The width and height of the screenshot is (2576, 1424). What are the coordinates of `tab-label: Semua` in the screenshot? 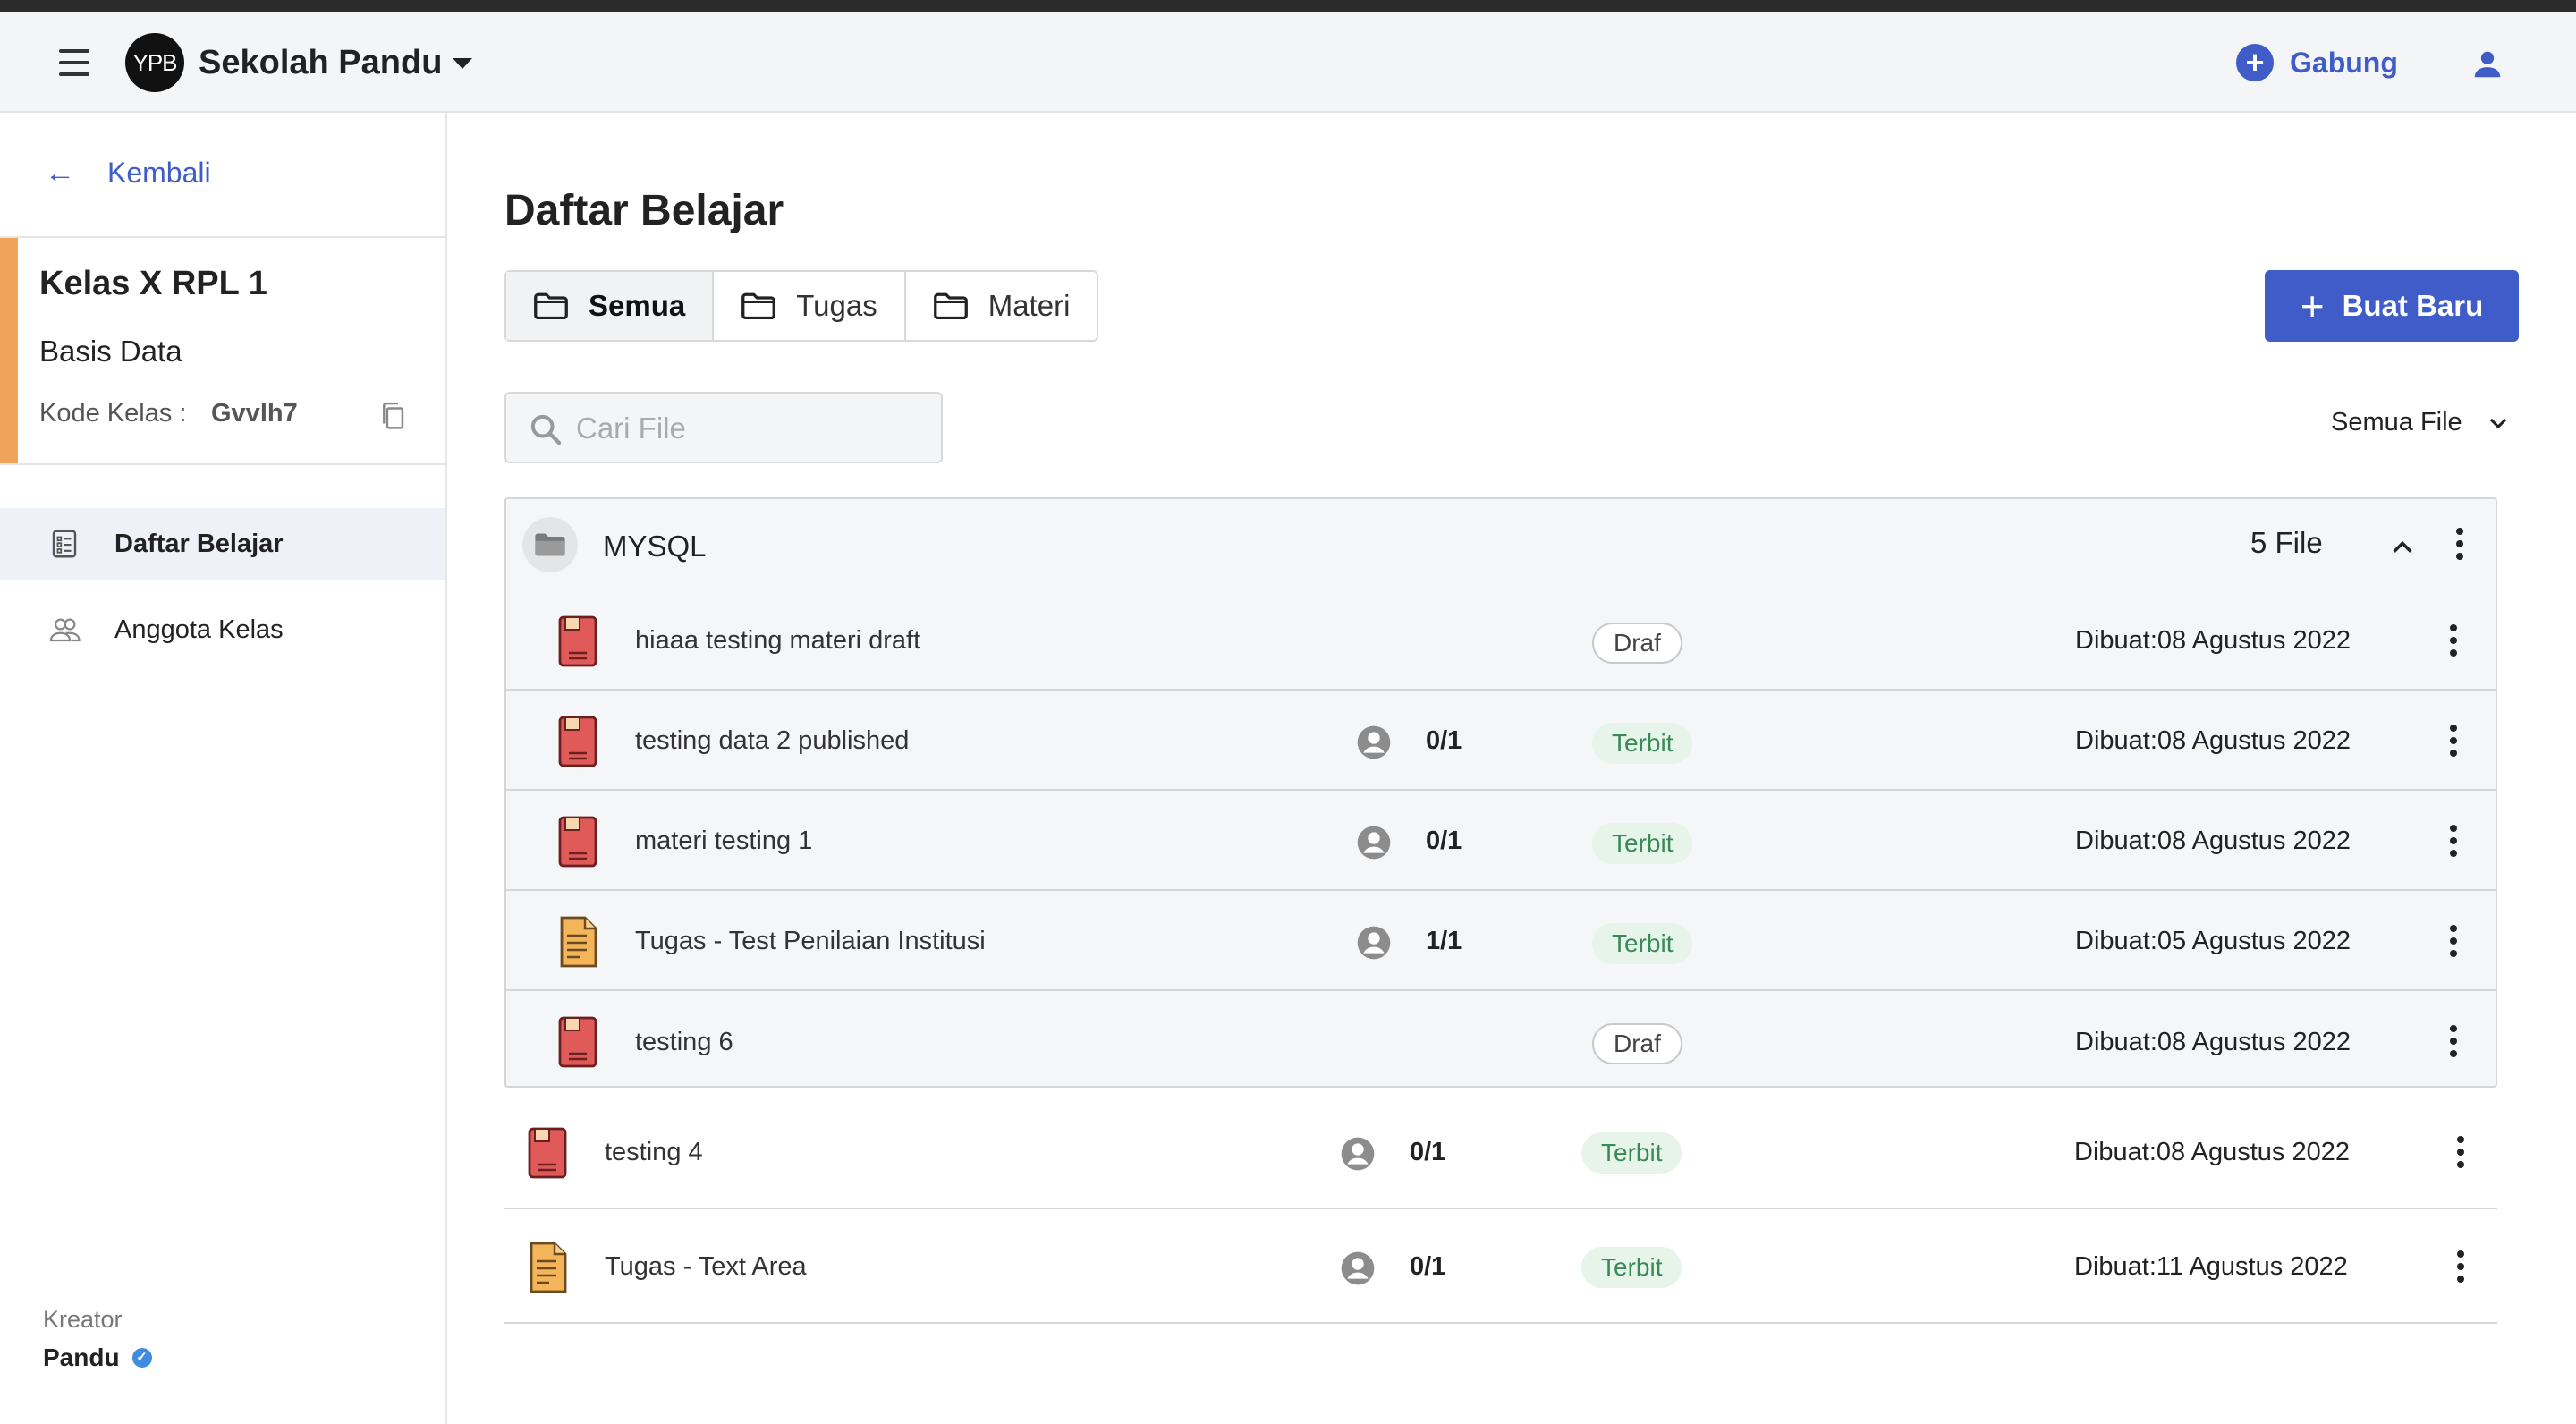 It's located at (637, 305).